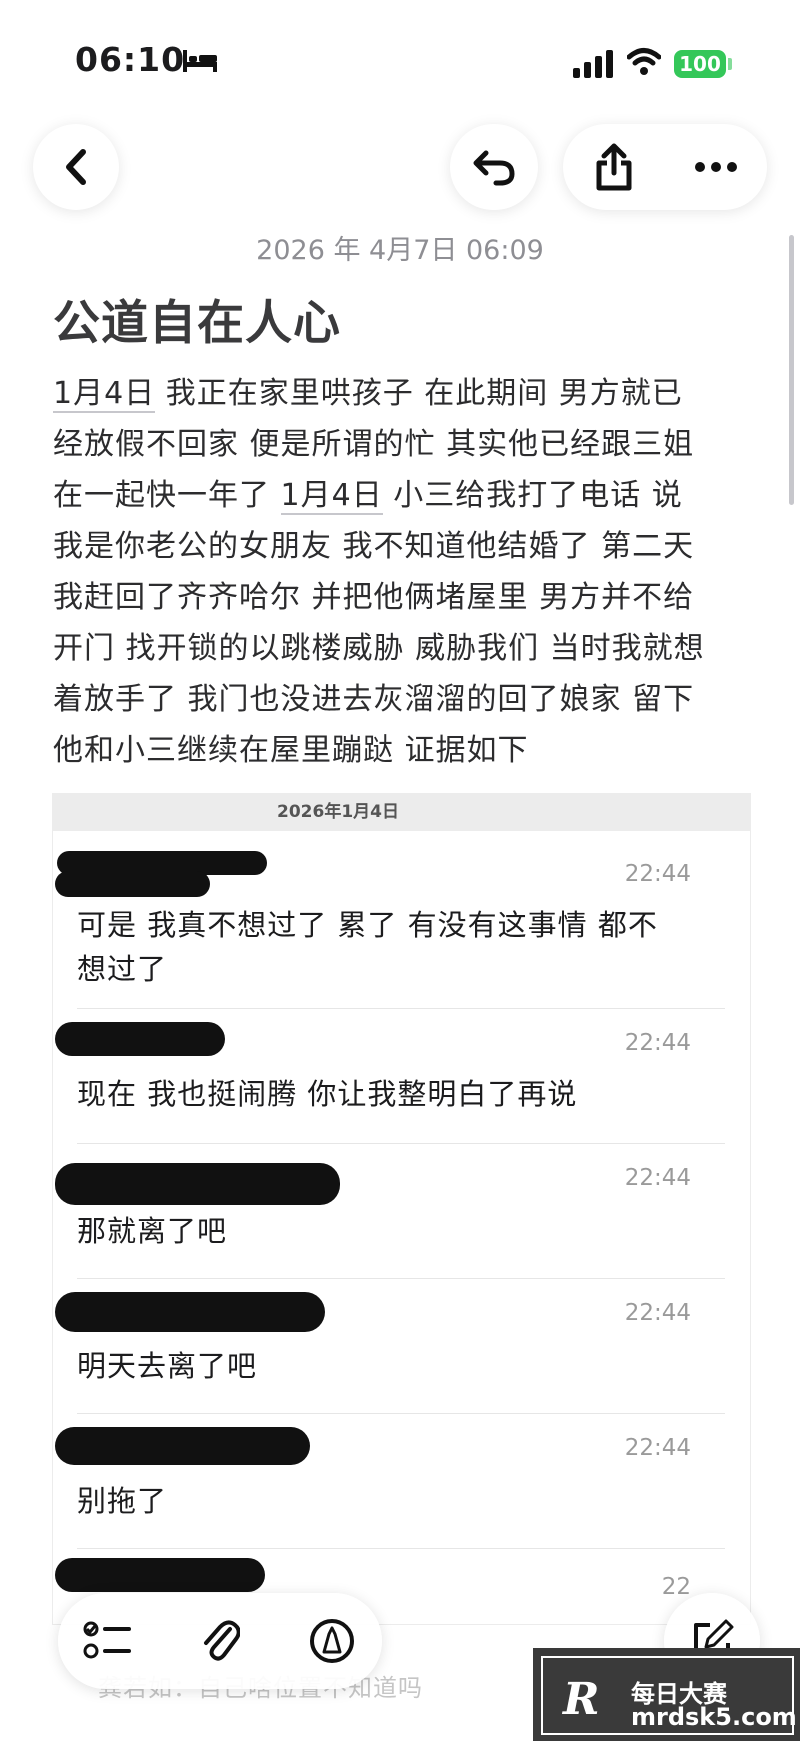 This screenshot has height=1741, width=800. I want to click on chat-message: 22:44 别拖了, so click(390, 1481).